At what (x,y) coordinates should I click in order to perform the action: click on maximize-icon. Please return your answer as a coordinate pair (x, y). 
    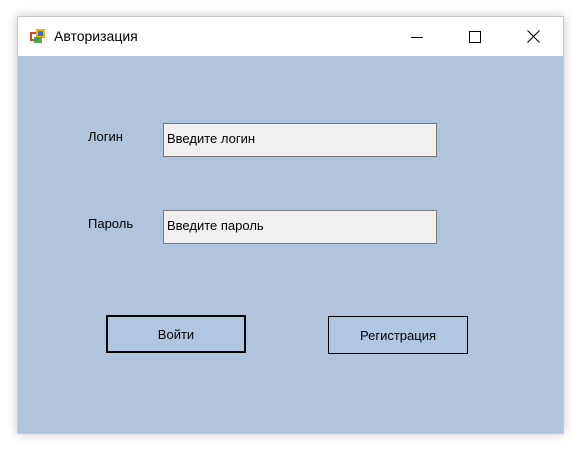
    Looking at the image, I should click on (475, 36).